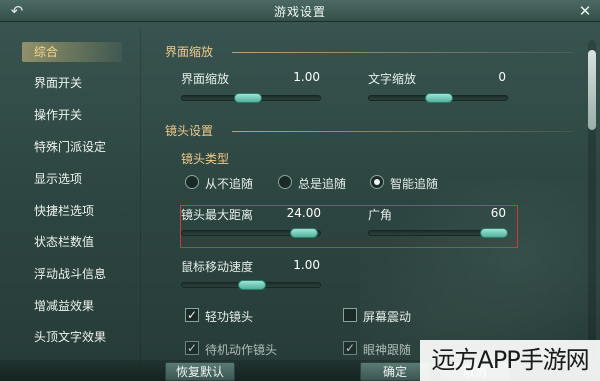  What do you see at coordinates (72, 211) in the screenshot?
I see `sidebar-item-hotbar: 快捷栏选项` at bounding box center [72, 211].